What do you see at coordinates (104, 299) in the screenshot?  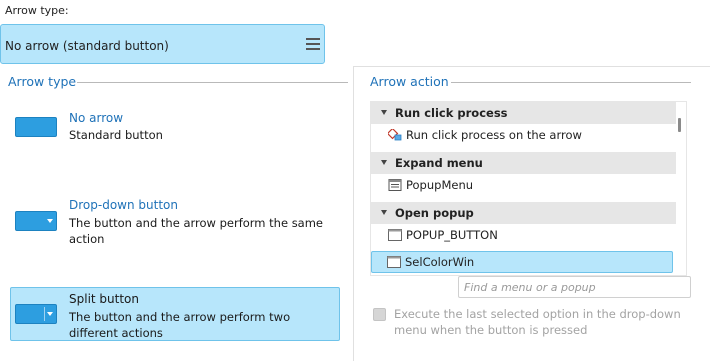 I see `option-split-title: Split button` at bounding box center [104, 299].